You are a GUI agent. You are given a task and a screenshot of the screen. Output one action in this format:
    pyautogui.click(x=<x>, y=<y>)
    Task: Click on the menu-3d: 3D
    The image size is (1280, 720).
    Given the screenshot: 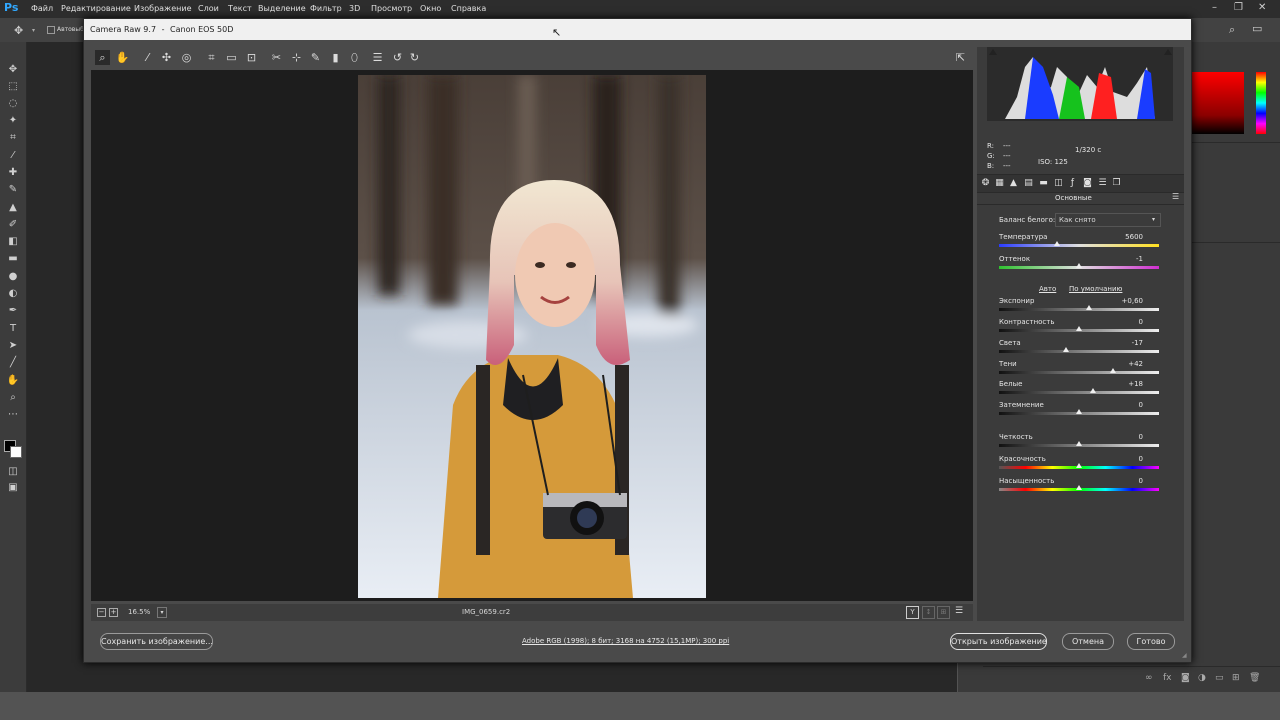 What is the action you would take?
    pyautogui.click(x=354, y=8)
    